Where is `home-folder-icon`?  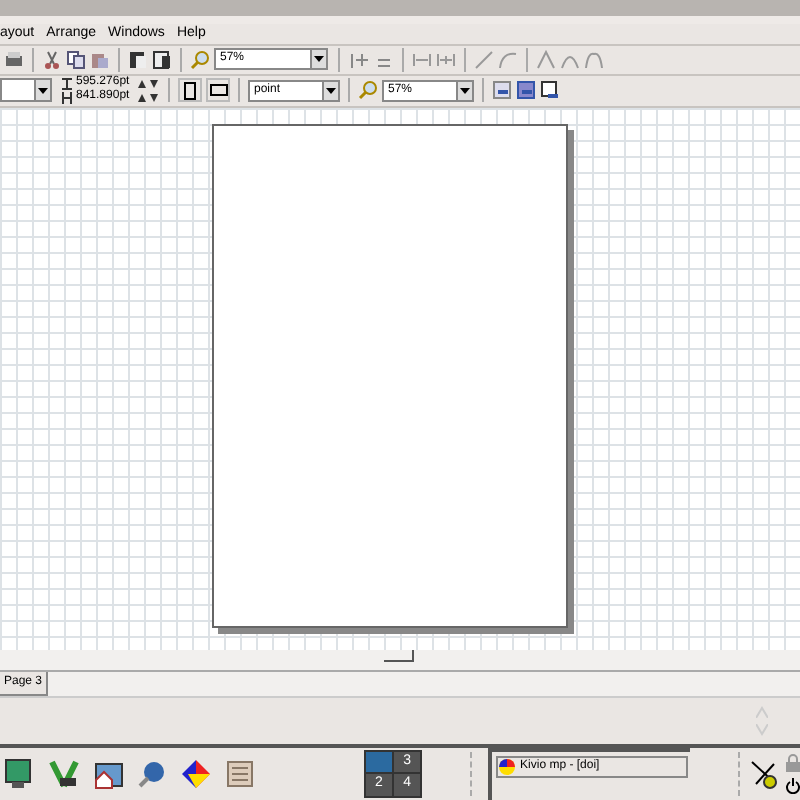
home-folder-icon is located at coordinates (108, 773).